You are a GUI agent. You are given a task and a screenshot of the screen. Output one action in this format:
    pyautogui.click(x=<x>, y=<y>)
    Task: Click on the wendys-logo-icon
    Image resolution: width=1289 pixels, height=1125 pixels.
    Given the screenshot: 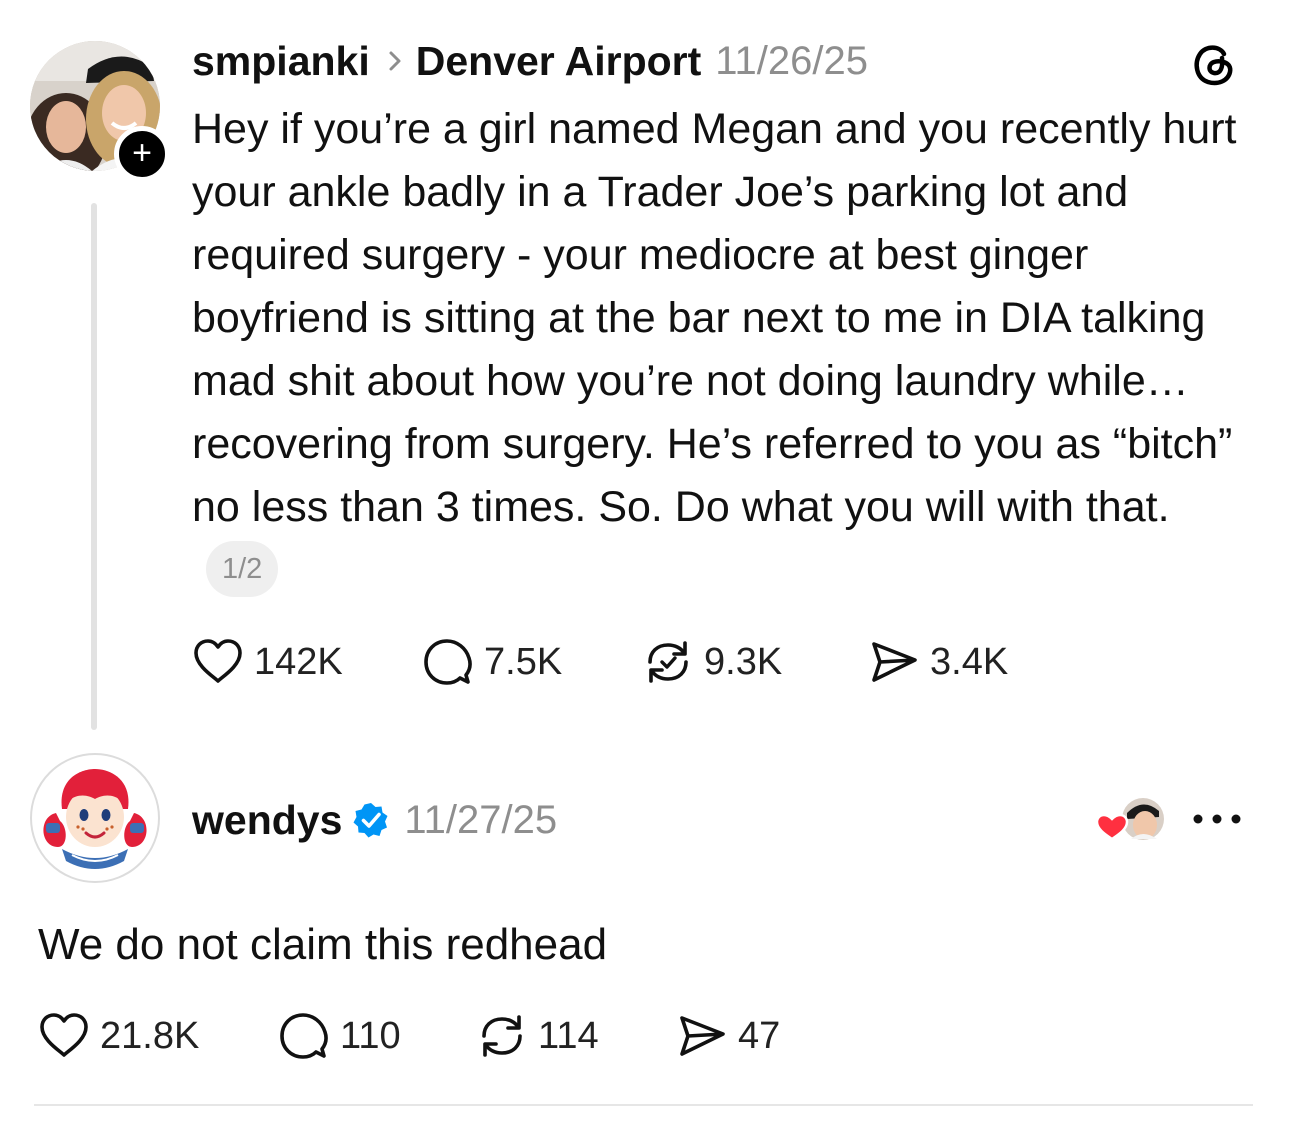 What is the action you would take?
    pyautogui.click(x=95, y=819)
    